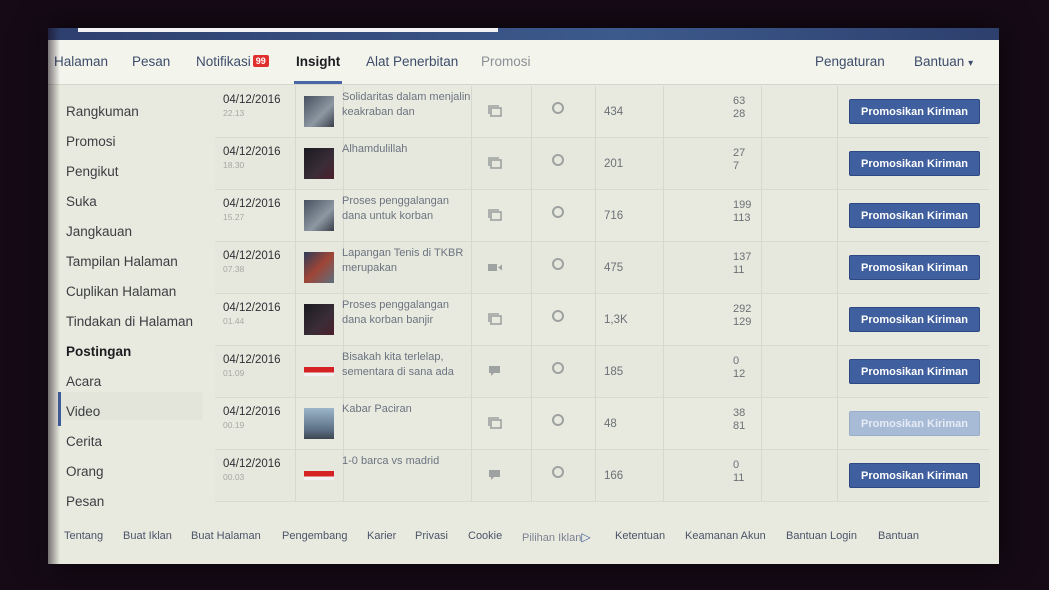 The height and width of the screenshot is (590, 1049). I want to click on sidebar-item-pesan: Pesan, so click(85, 501).